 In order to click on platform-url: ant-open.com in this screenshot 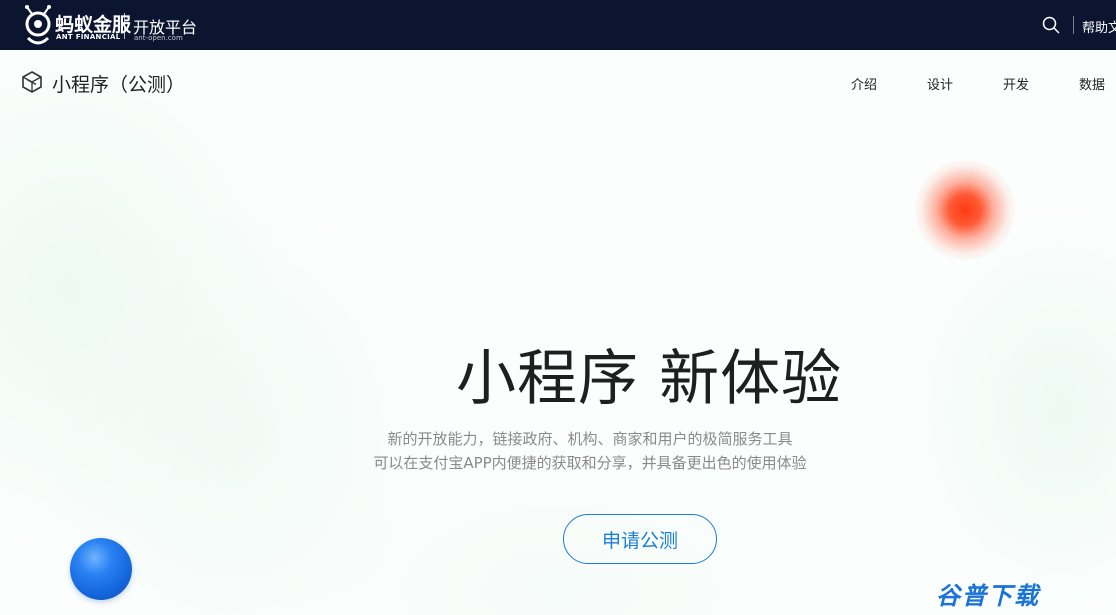, I will do `click(158, 38)`.